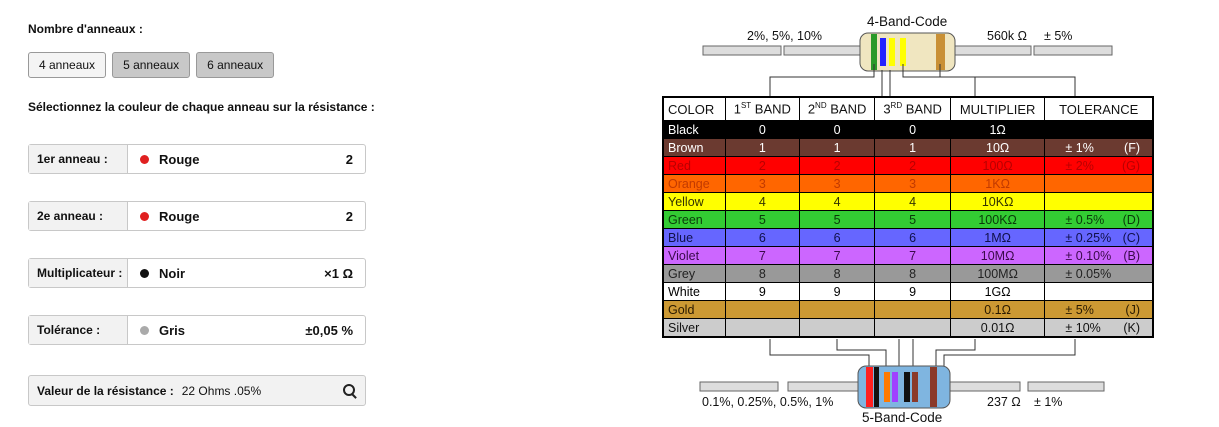 Image resolution: width=1219 pixels, height=427 pixels. What do you see at coordinates (1004, 402) in the screenshot?
I see `five-band-value: 237 Ω` at bounding box center [1004, 402].